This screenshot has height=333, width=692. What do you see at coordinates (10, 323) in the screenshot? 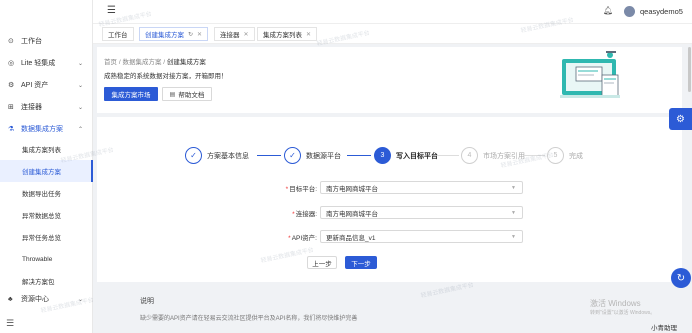
I see `collapse-menu-icon: ☰` at bounding box center [10, 323].